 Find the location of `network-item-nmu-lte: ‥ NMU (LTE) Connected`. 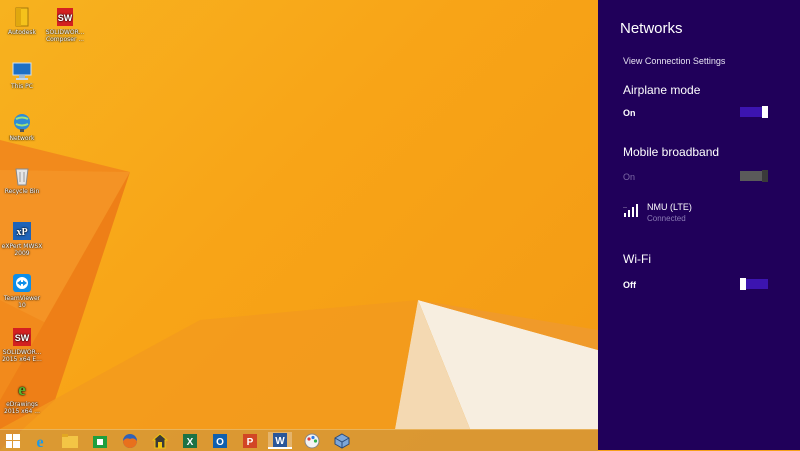

network-item-nmu-lte: ‥ NMU (LTE) Connected is located at coordinates (703, 212).